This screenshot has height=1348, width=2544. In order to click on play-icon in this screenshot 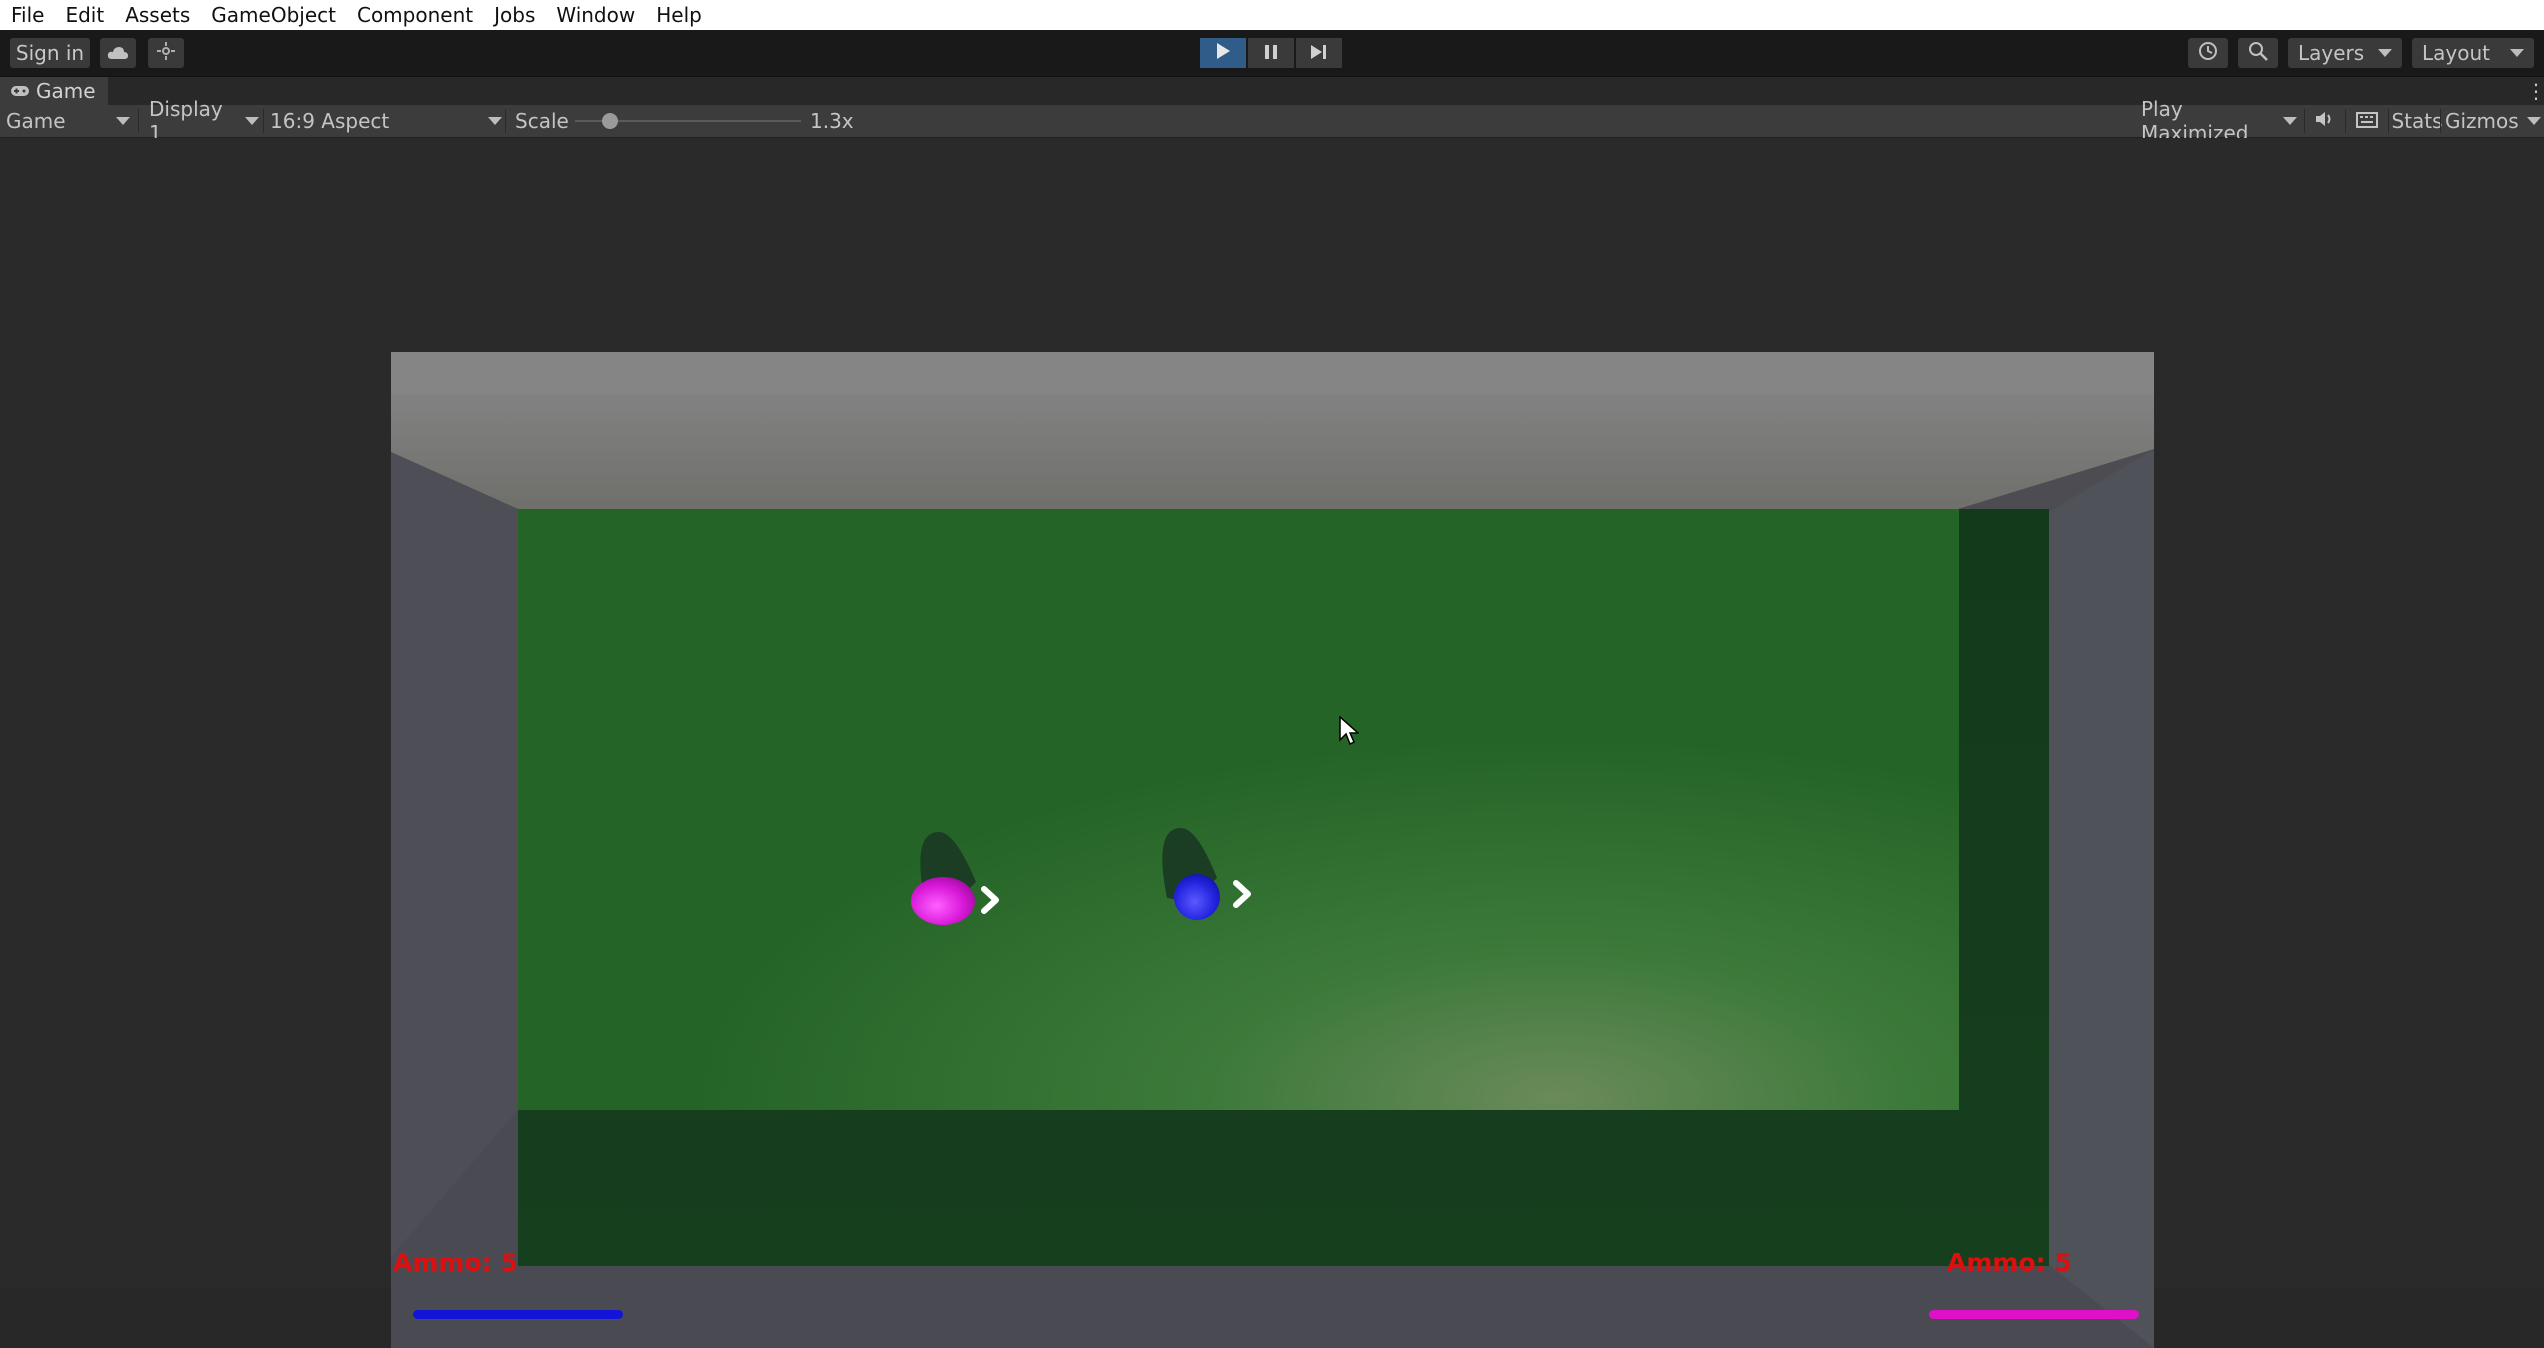, I will do `click(1223, 53)`.